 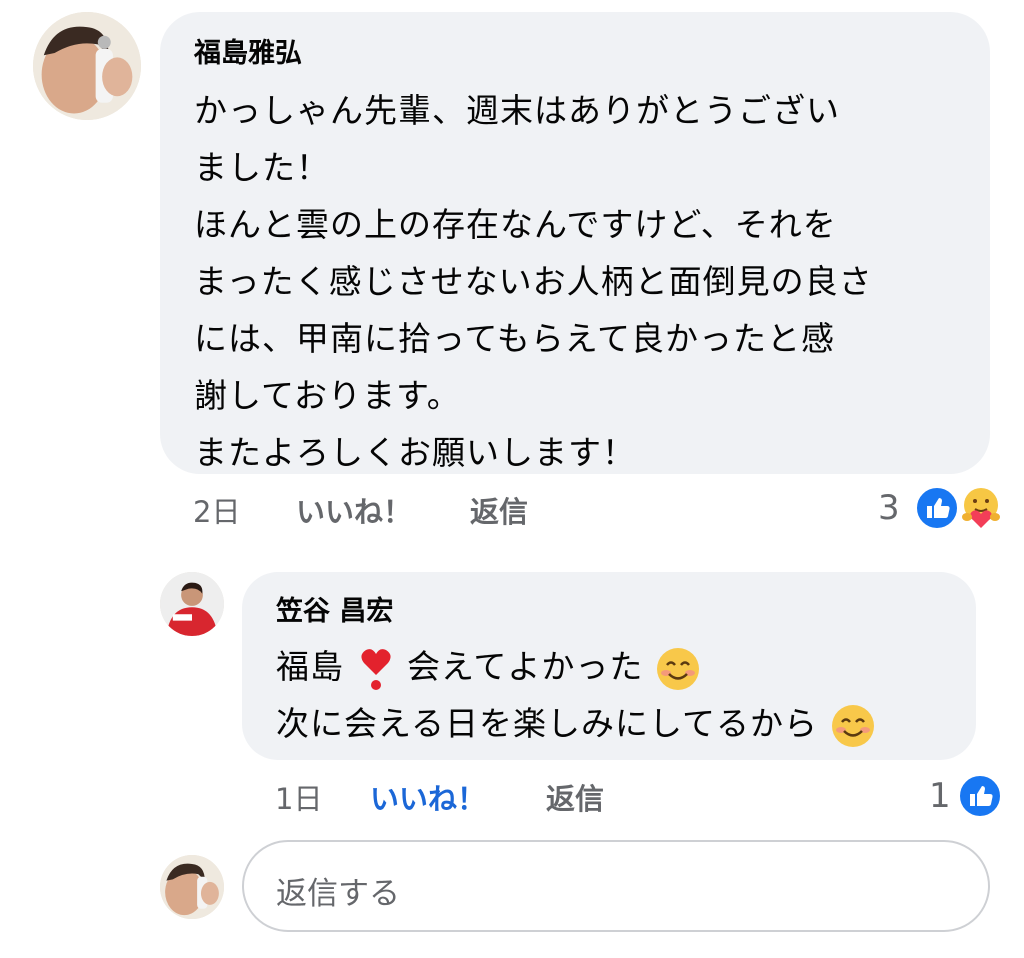 What do you see at coordinates (575, 799) in the screenshot?
I see `reply-reply-button: 返信` at bounding box center [575, 799].